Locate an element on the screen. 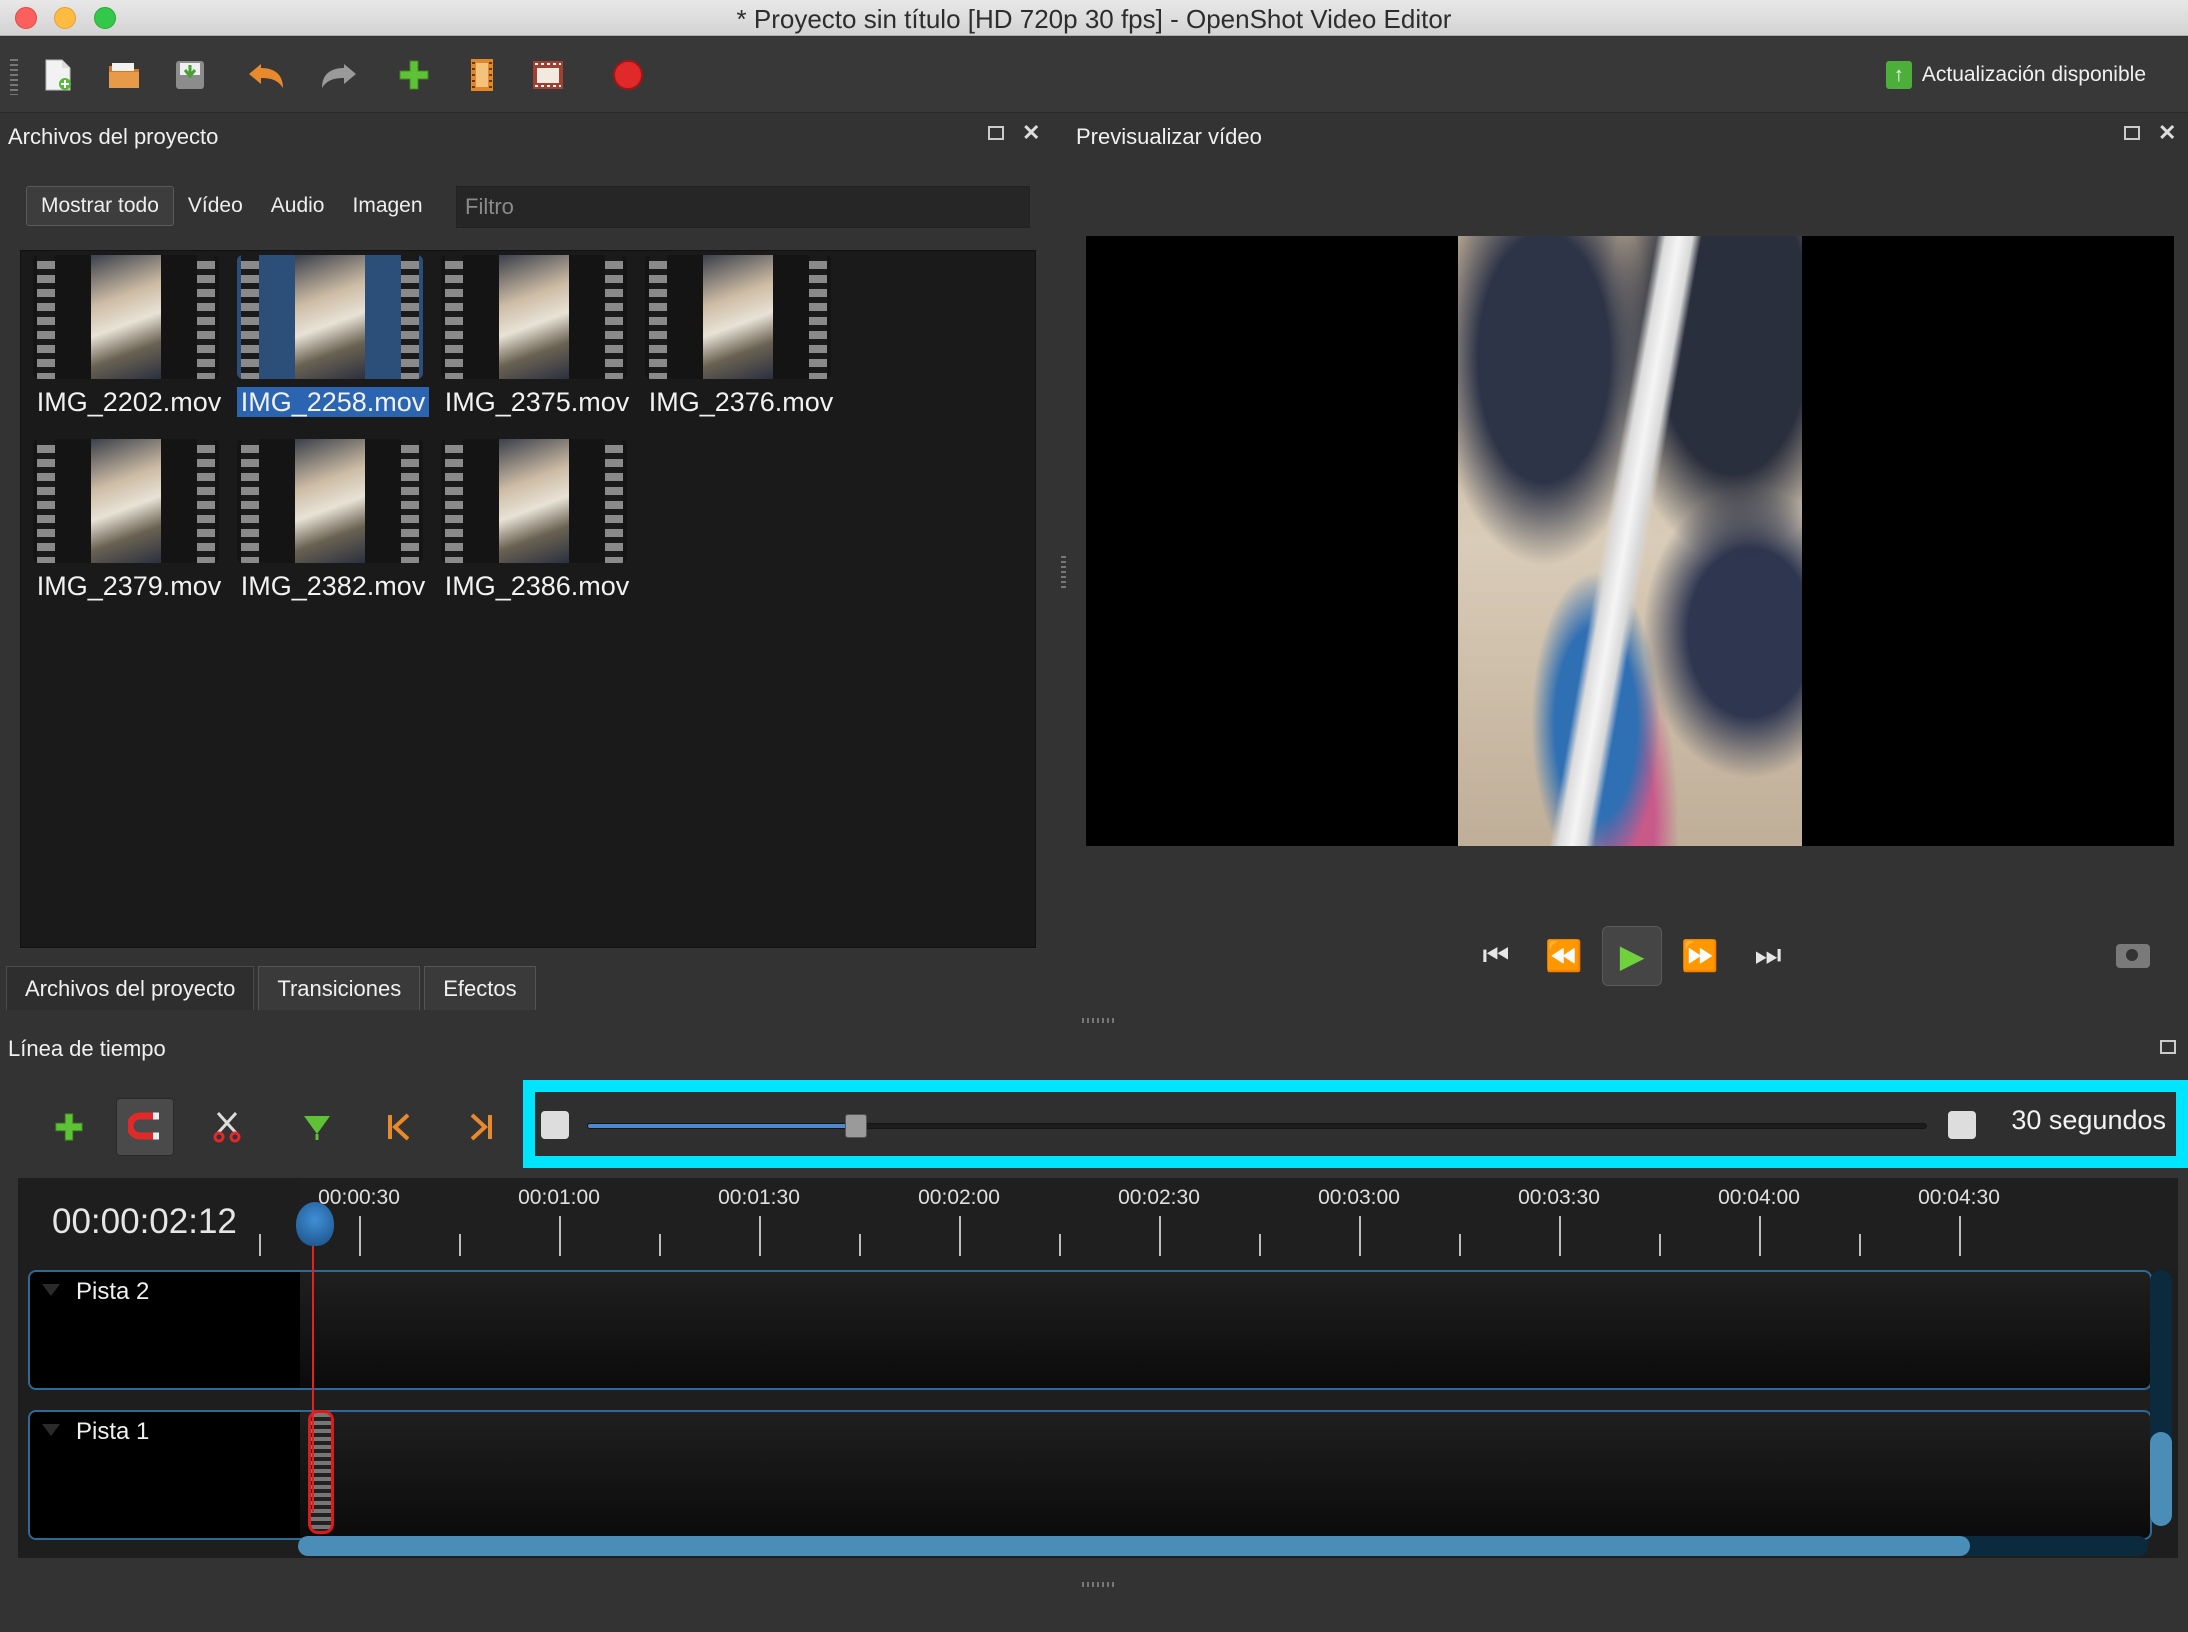  undo-button is located at coordinates (267, 75).